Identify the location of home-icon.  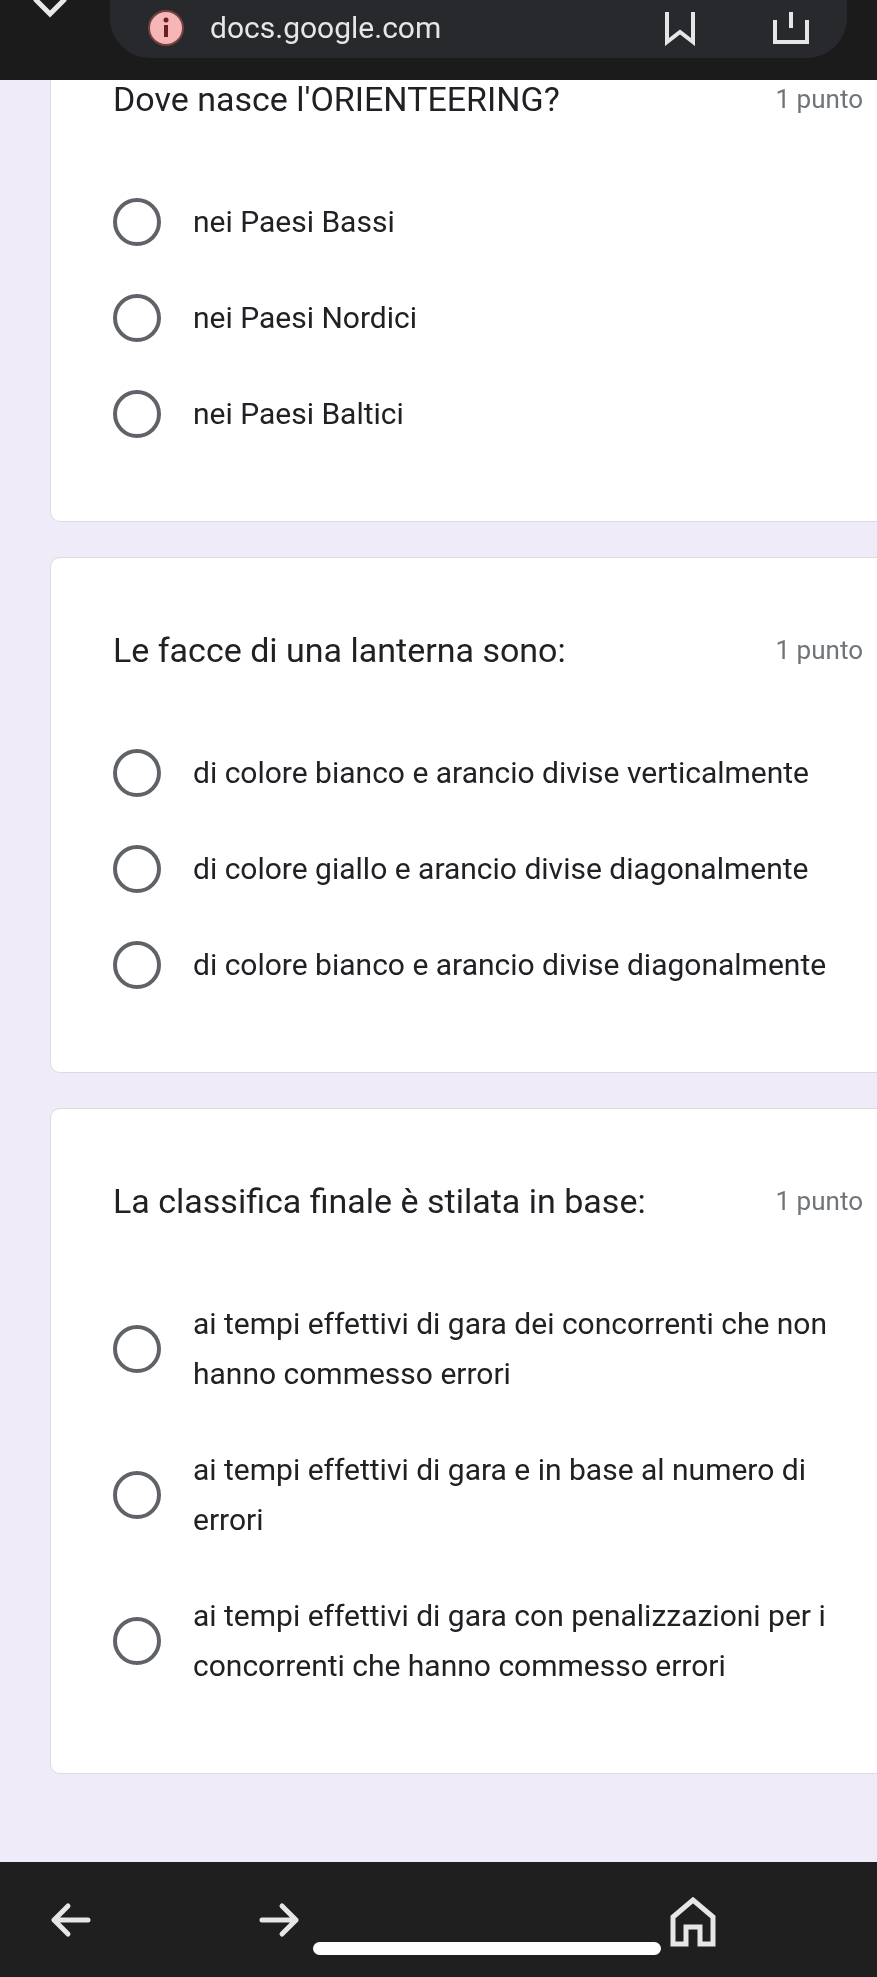
(693, 1922).